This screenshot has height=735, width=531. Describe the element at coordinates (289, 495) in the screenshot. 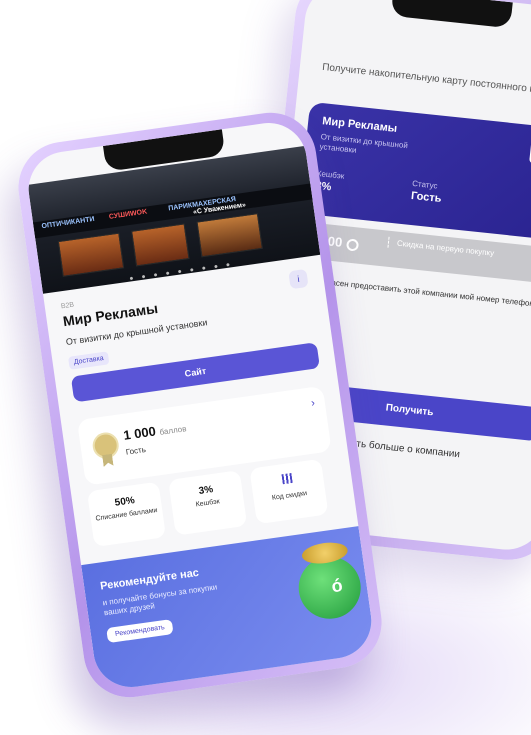

I see `tile-label: Код скидки` at that location.